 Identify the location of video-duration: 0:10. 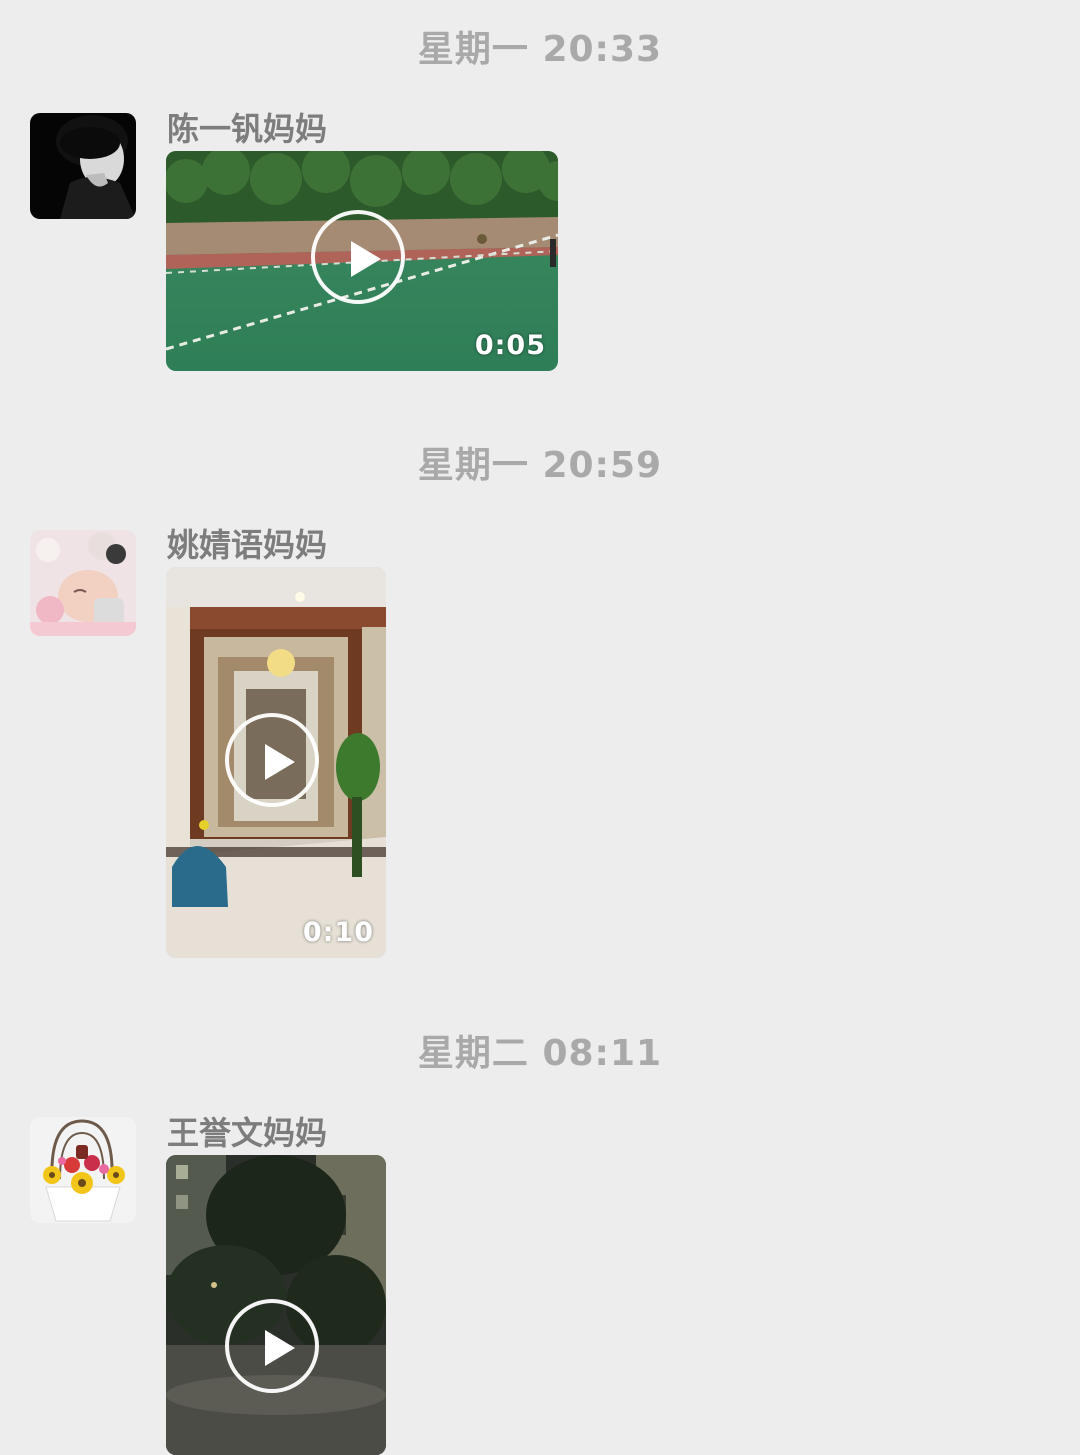
(338, 932).